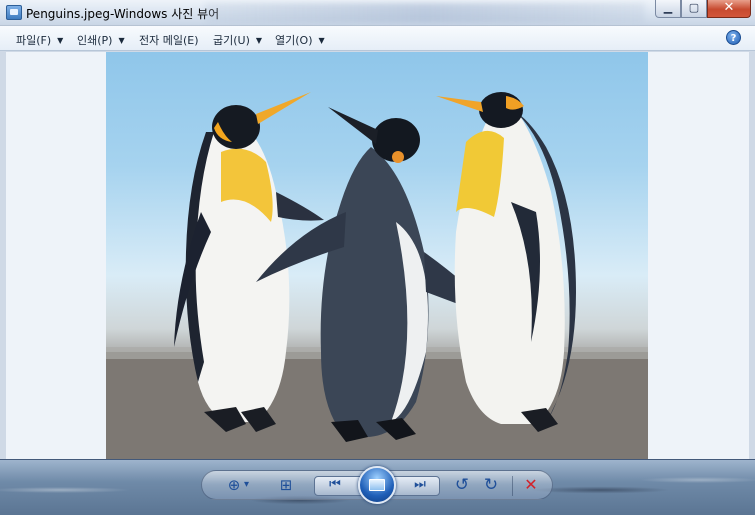 Image resolution: width=755 pixels, height=515 pixels. I want to click on menu-open: 열기(O) ▼, so click(300, 40).